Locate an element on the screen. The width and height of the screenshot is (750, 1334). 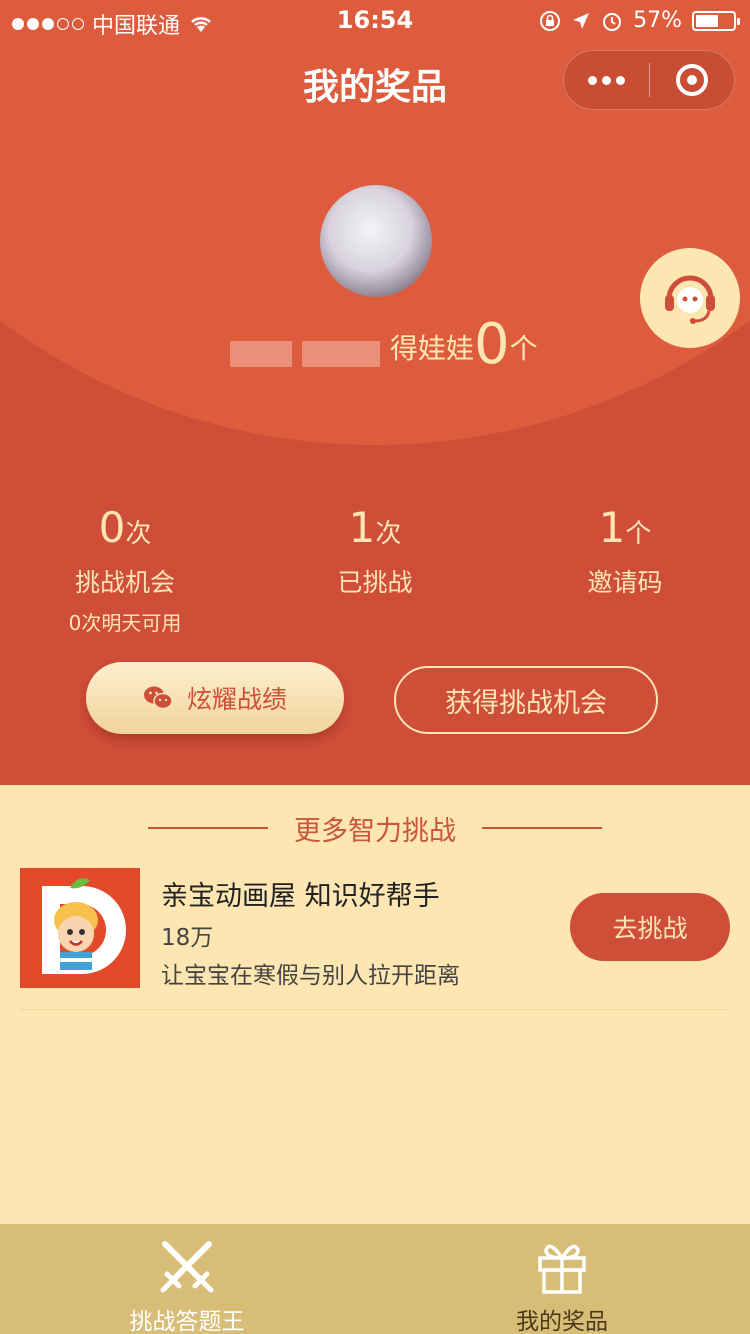
stat-chances: 0次 挑战机会 0次明天可用 is located at coordinates (125, 570).